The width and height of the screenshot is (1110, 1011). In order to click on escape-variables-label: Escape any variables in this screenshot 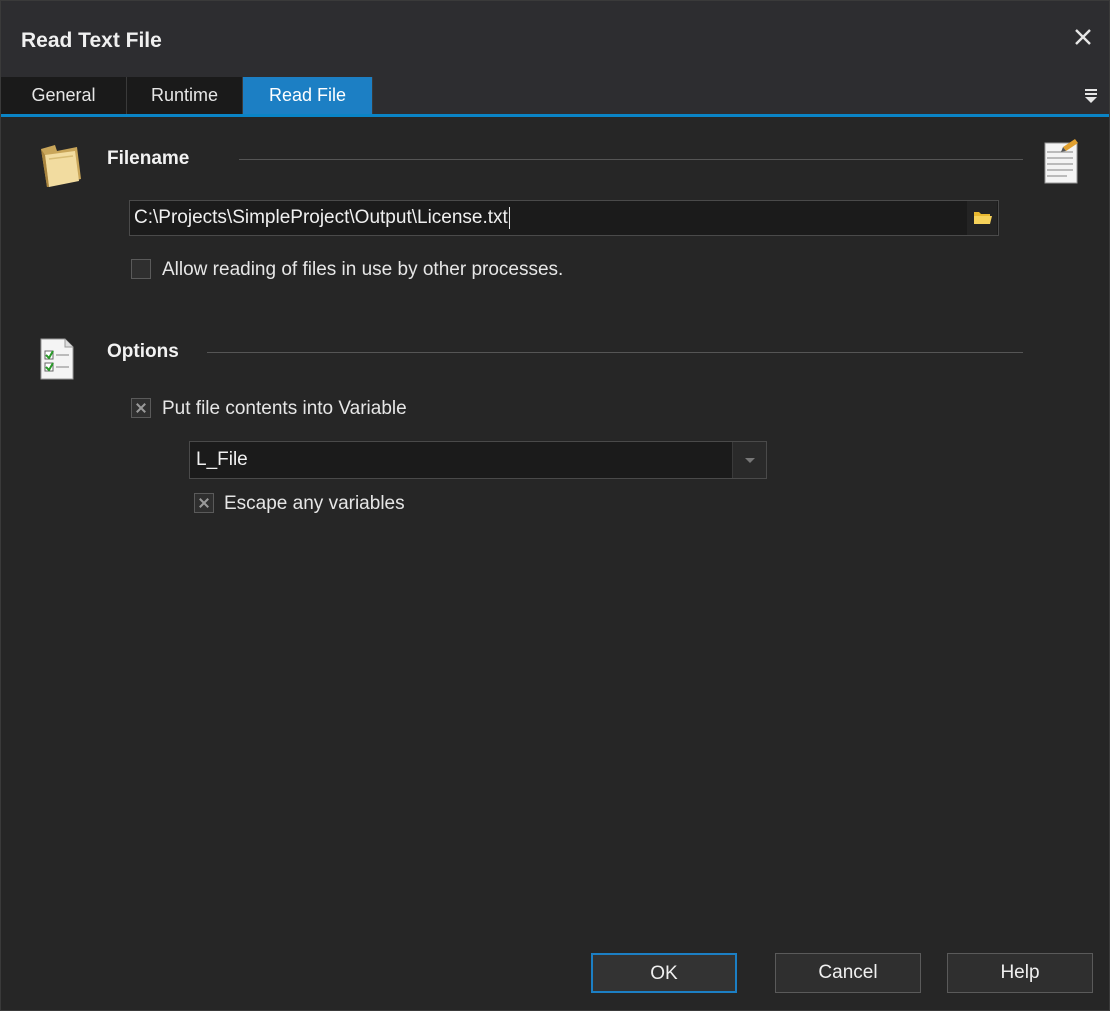, I will do `click(314, 503)`.